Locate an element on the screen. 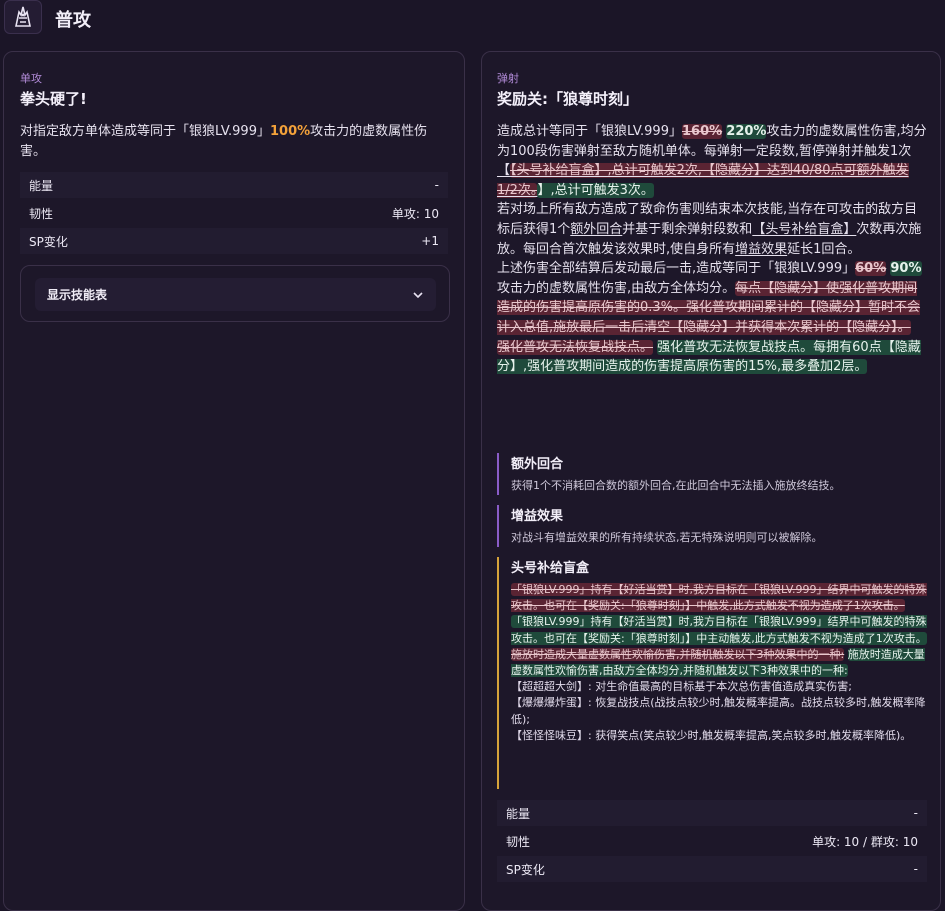  glossary-buff: 增益效果 对战斗有增益效果的所有持续状态,若无特殊说明则可以被解除。 is located at coordinates (712, 526).